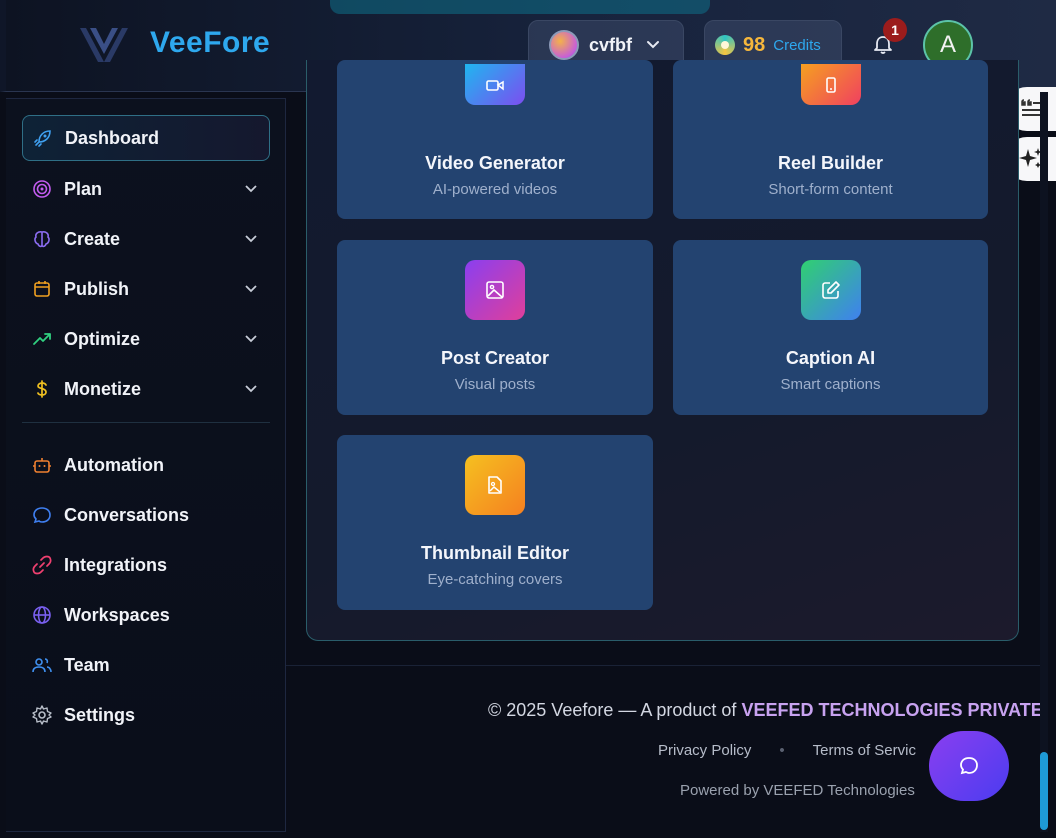 Image resolution: width=1056 pixels, height=838 pixels. Describe the element at coordinates (495, 290) in the screenshot. I see `image-icon` at that location.